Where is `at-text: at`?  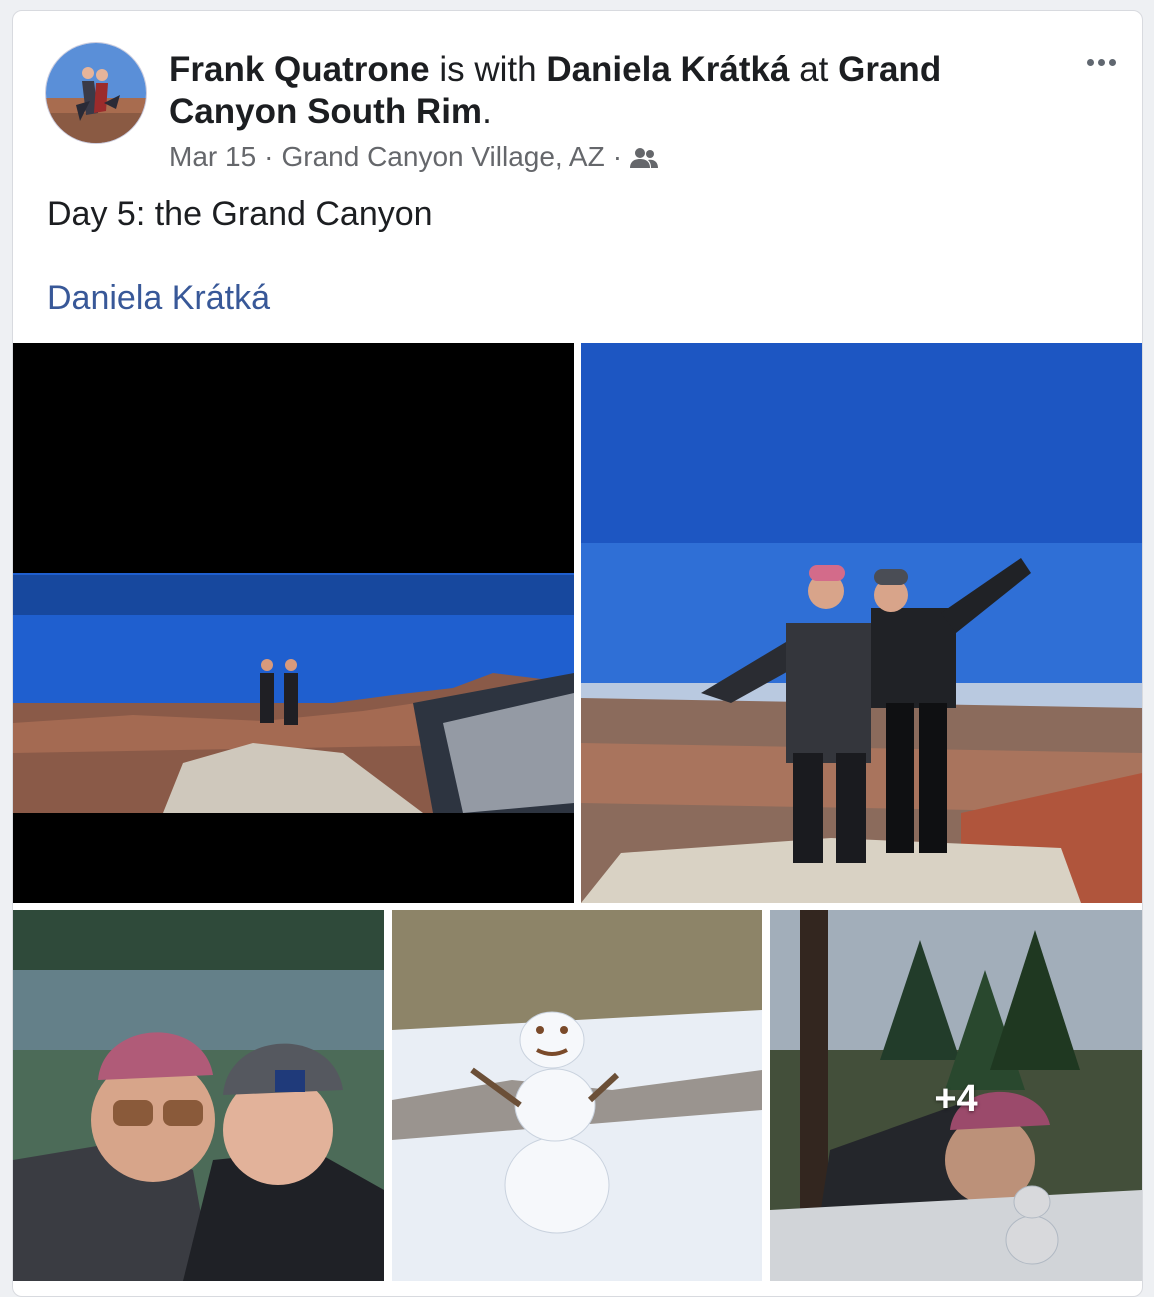
at-text: at is located at coordinates (814, 69).